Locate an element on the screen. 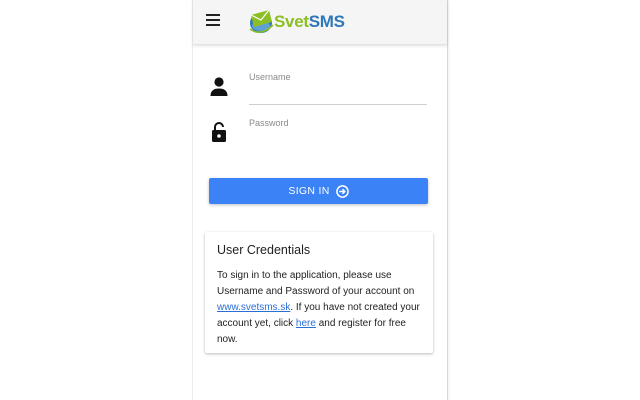  password-label: Password is located at coordinates (269, 123).